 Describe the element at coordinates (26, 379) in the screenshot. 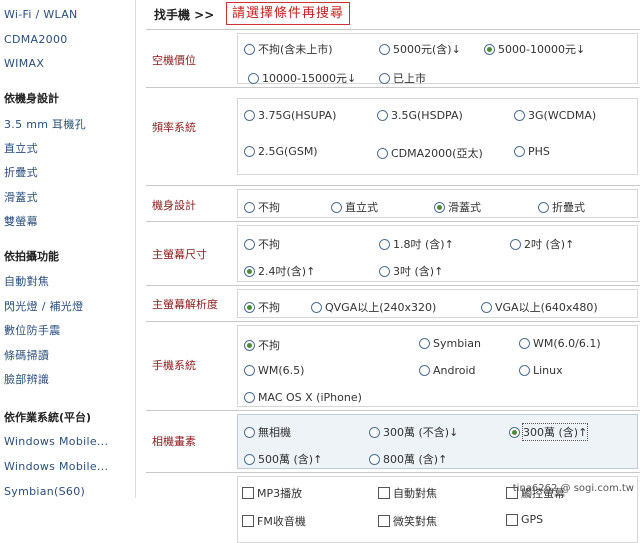

I see `sidebar-item-face-detect: 臉部辨識` at that location.